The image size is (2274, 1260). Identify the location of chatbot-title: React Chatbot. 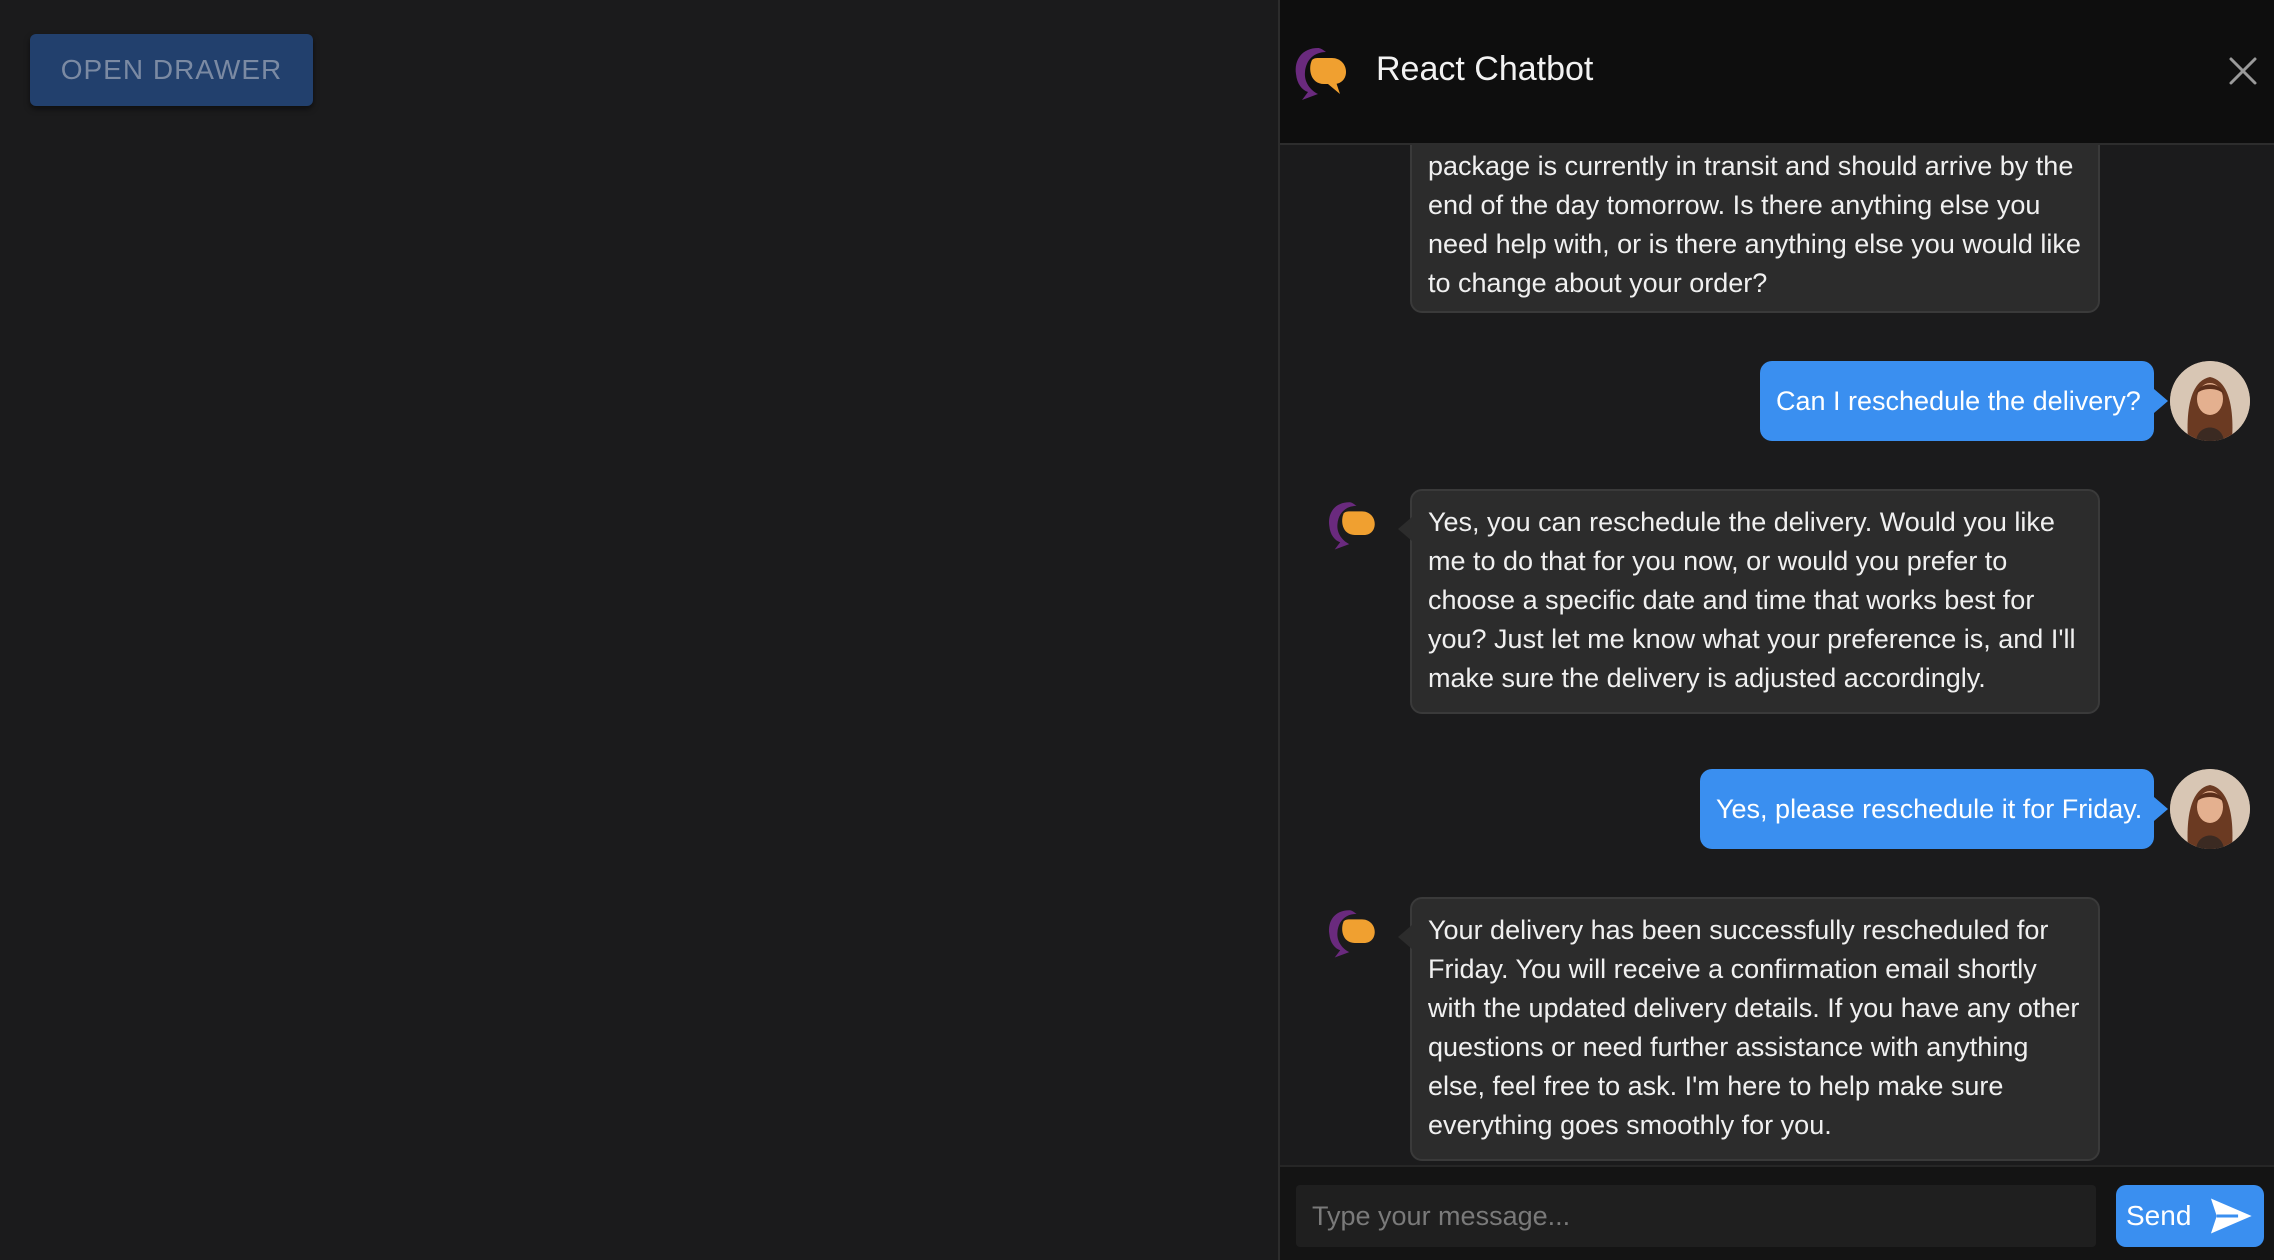
(1485, 69).